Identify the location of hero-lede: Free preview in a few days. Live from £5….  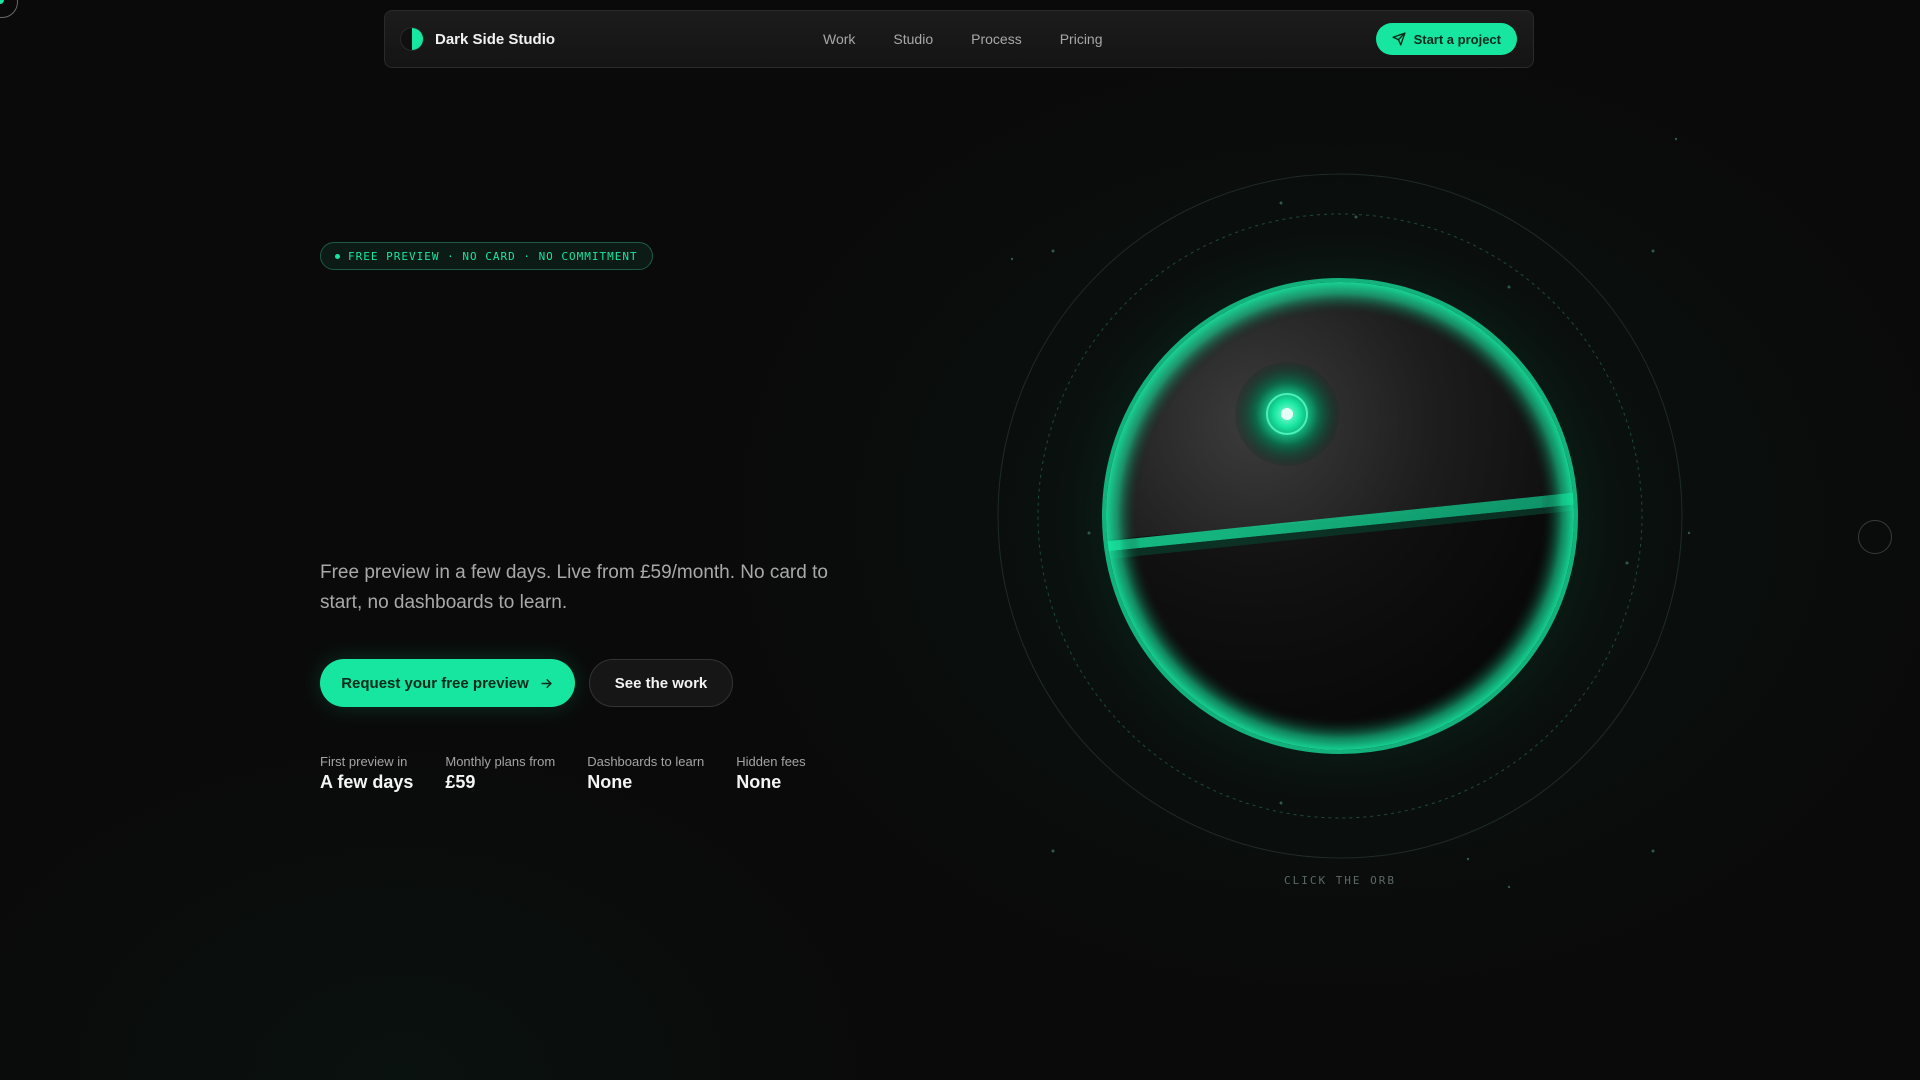
(574, 587).